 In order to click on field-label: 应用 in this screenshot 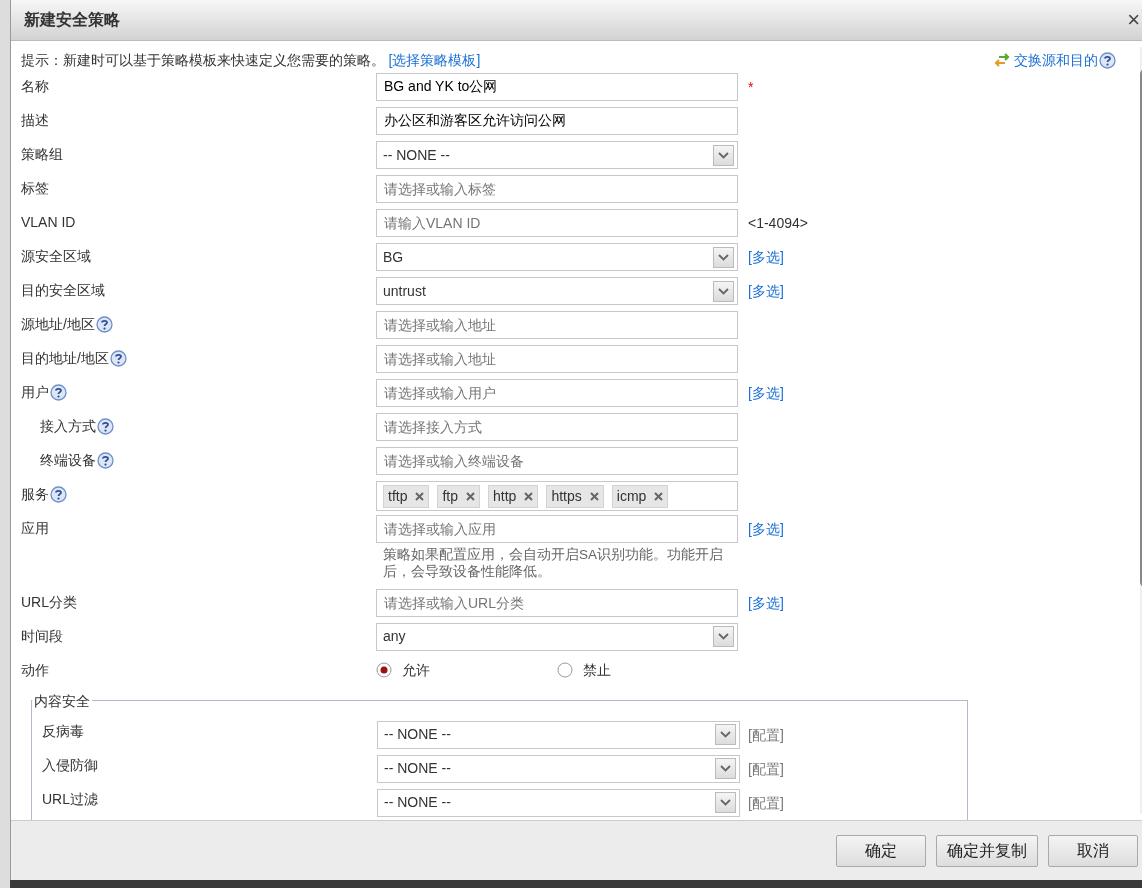, I will do `click(35, 528)`.